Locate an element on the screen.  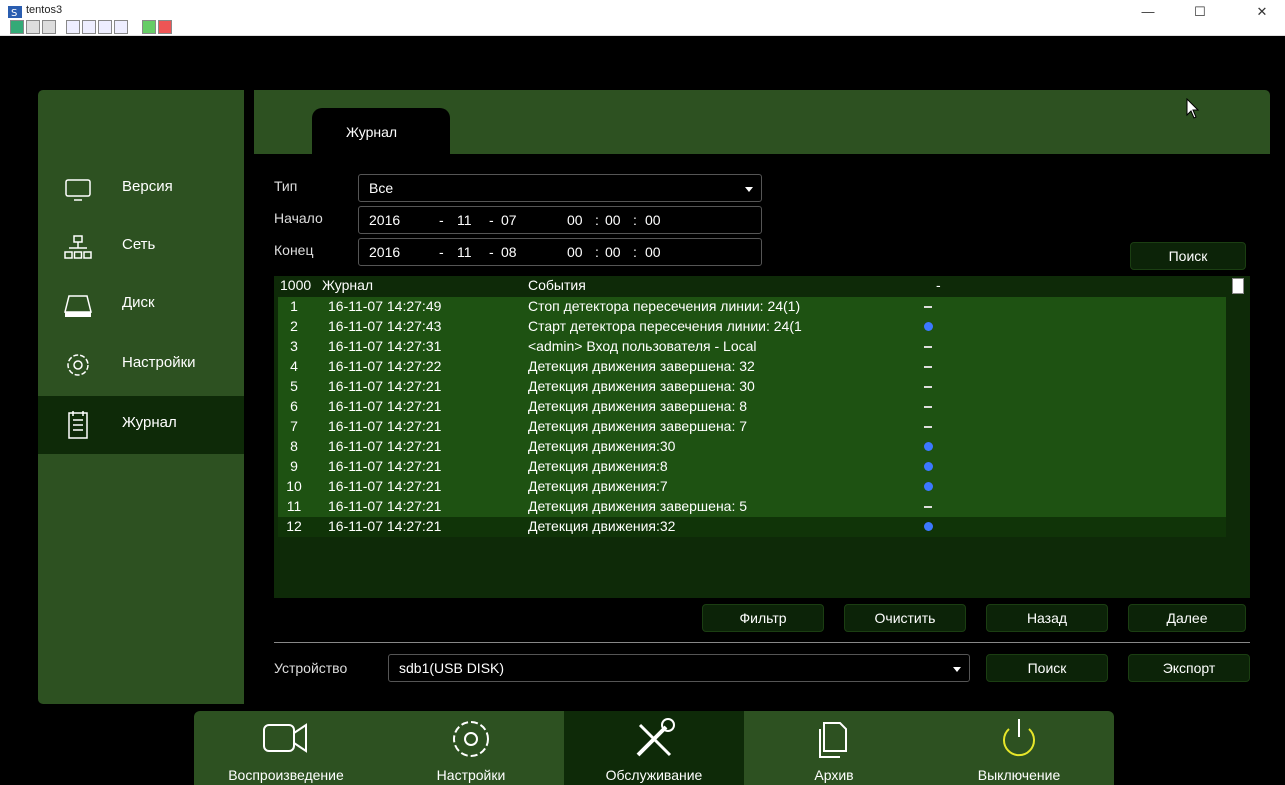
end-day: 08 is located at coordinates (509, 252).